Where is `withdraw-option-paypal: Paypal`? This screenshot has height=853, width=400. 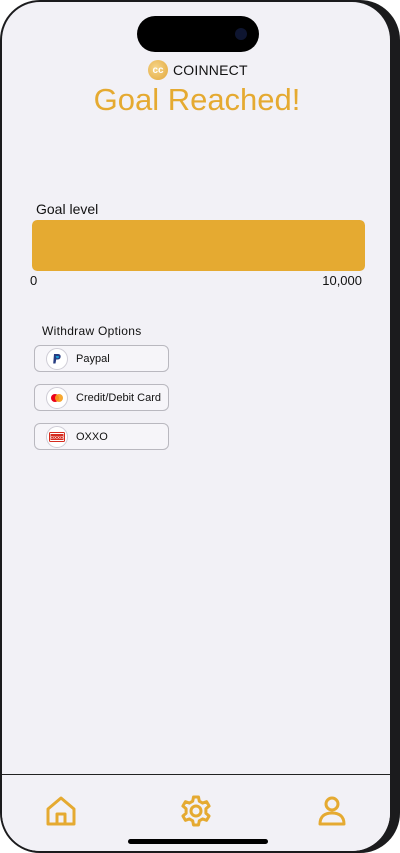
withdraw-option-paypal: Paypal is located at coordinates (101, 358).